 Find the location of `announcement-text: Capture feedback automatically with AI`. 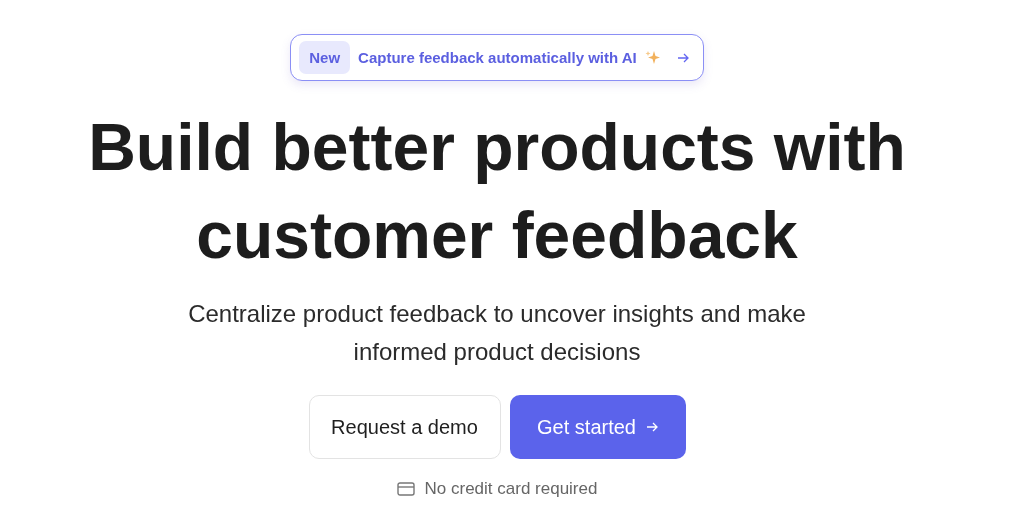

announcement-text: Capture feedback automatically with AI is located at coordinates (497, 57).